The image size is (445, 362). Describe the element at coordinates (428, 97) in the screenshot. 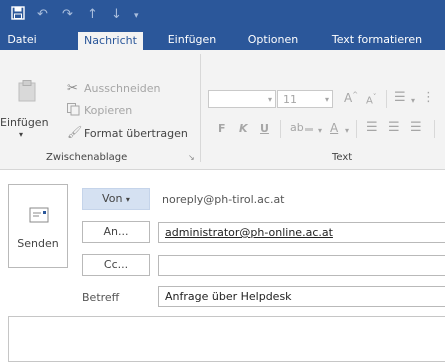

I see `numbering-icon: ⋮` at that location.